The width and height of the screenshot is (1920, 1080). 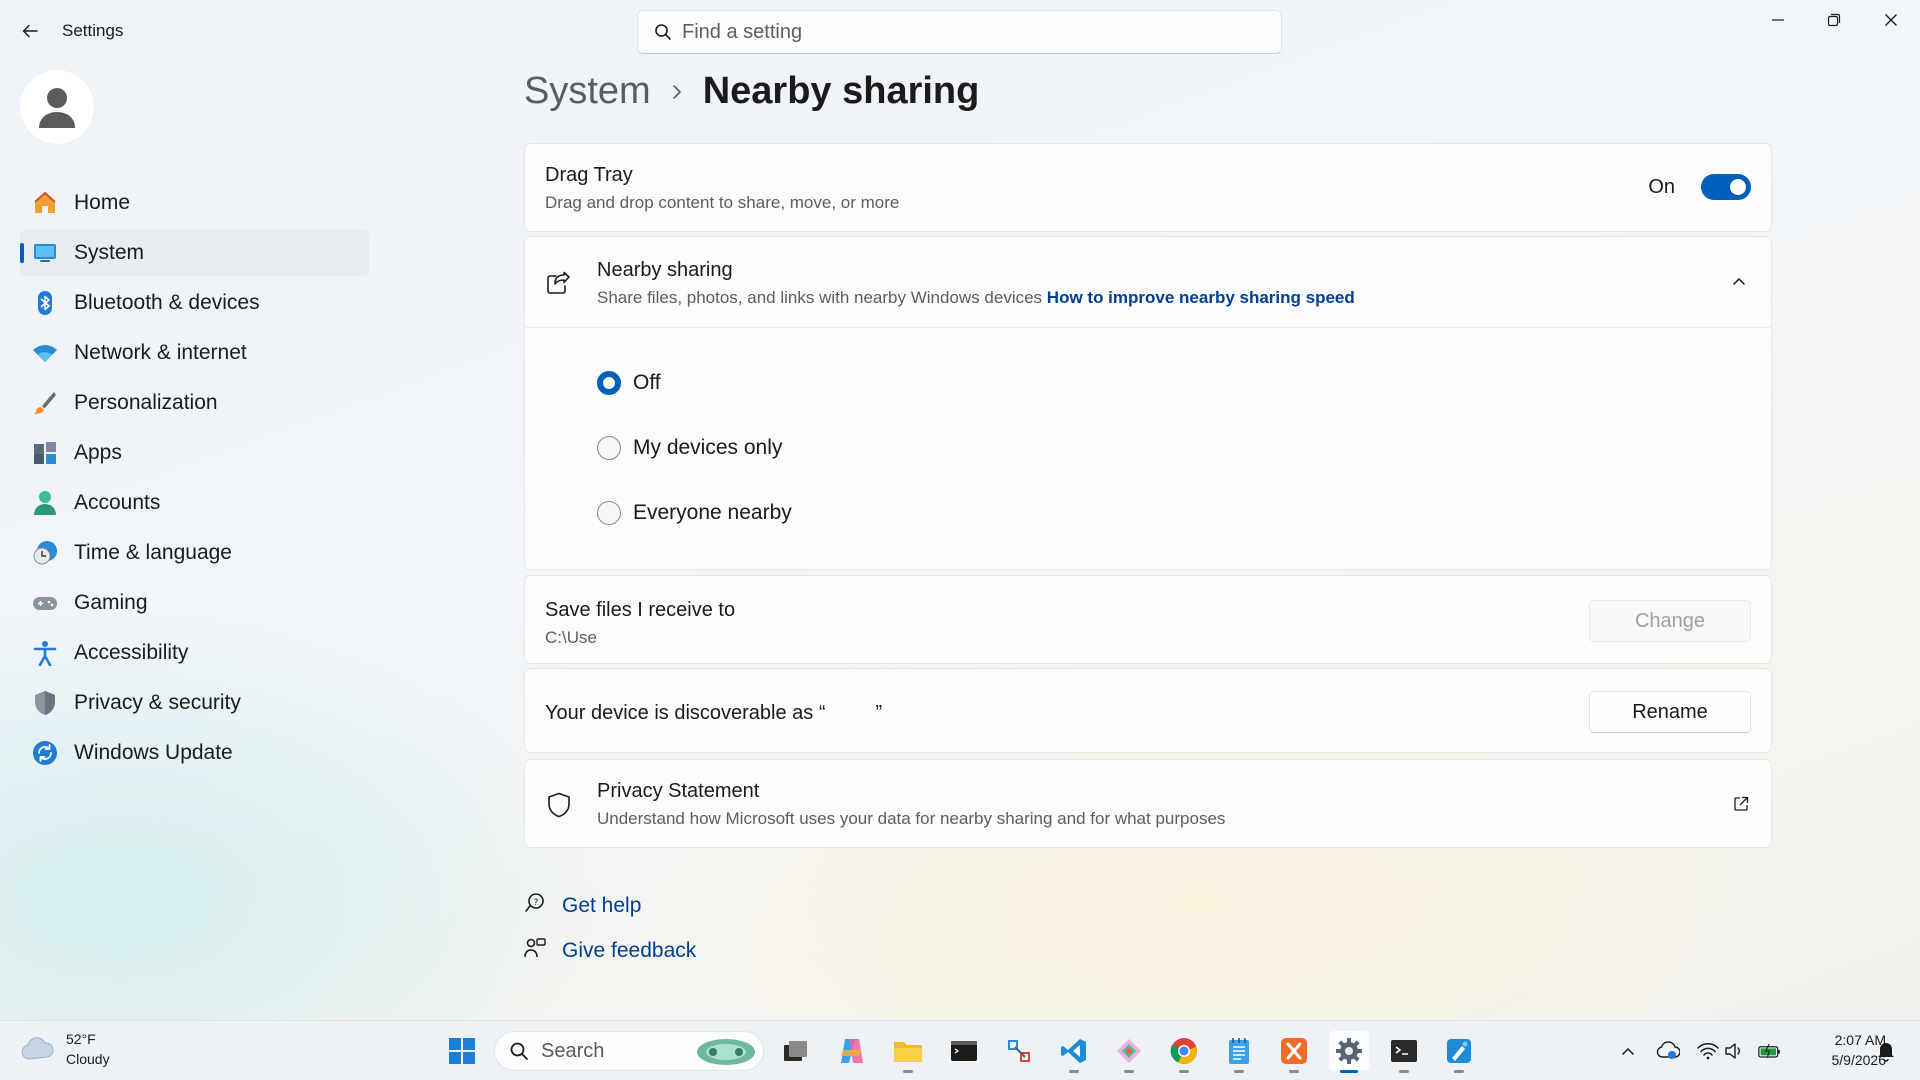 What do you see at coordinates (587, 91) in the screenshot?
I see `breadcrumb-parent-link: System` at bounding box center [587, 91].